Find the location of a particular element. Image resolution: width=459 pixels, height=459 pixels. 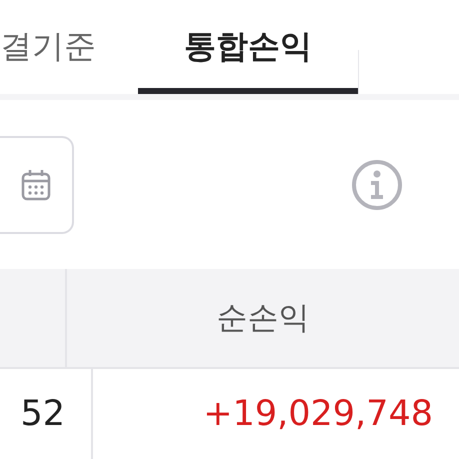

calendar-button is located at coordinates (37, 185).